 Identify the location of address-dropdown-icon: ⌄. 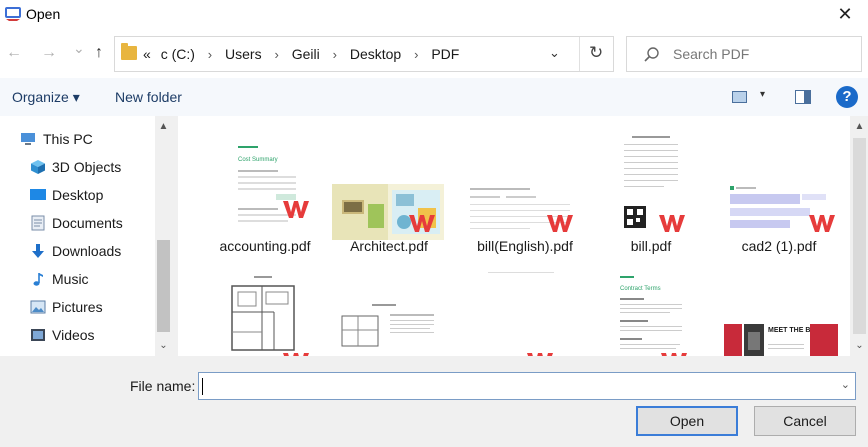
(554, 53).